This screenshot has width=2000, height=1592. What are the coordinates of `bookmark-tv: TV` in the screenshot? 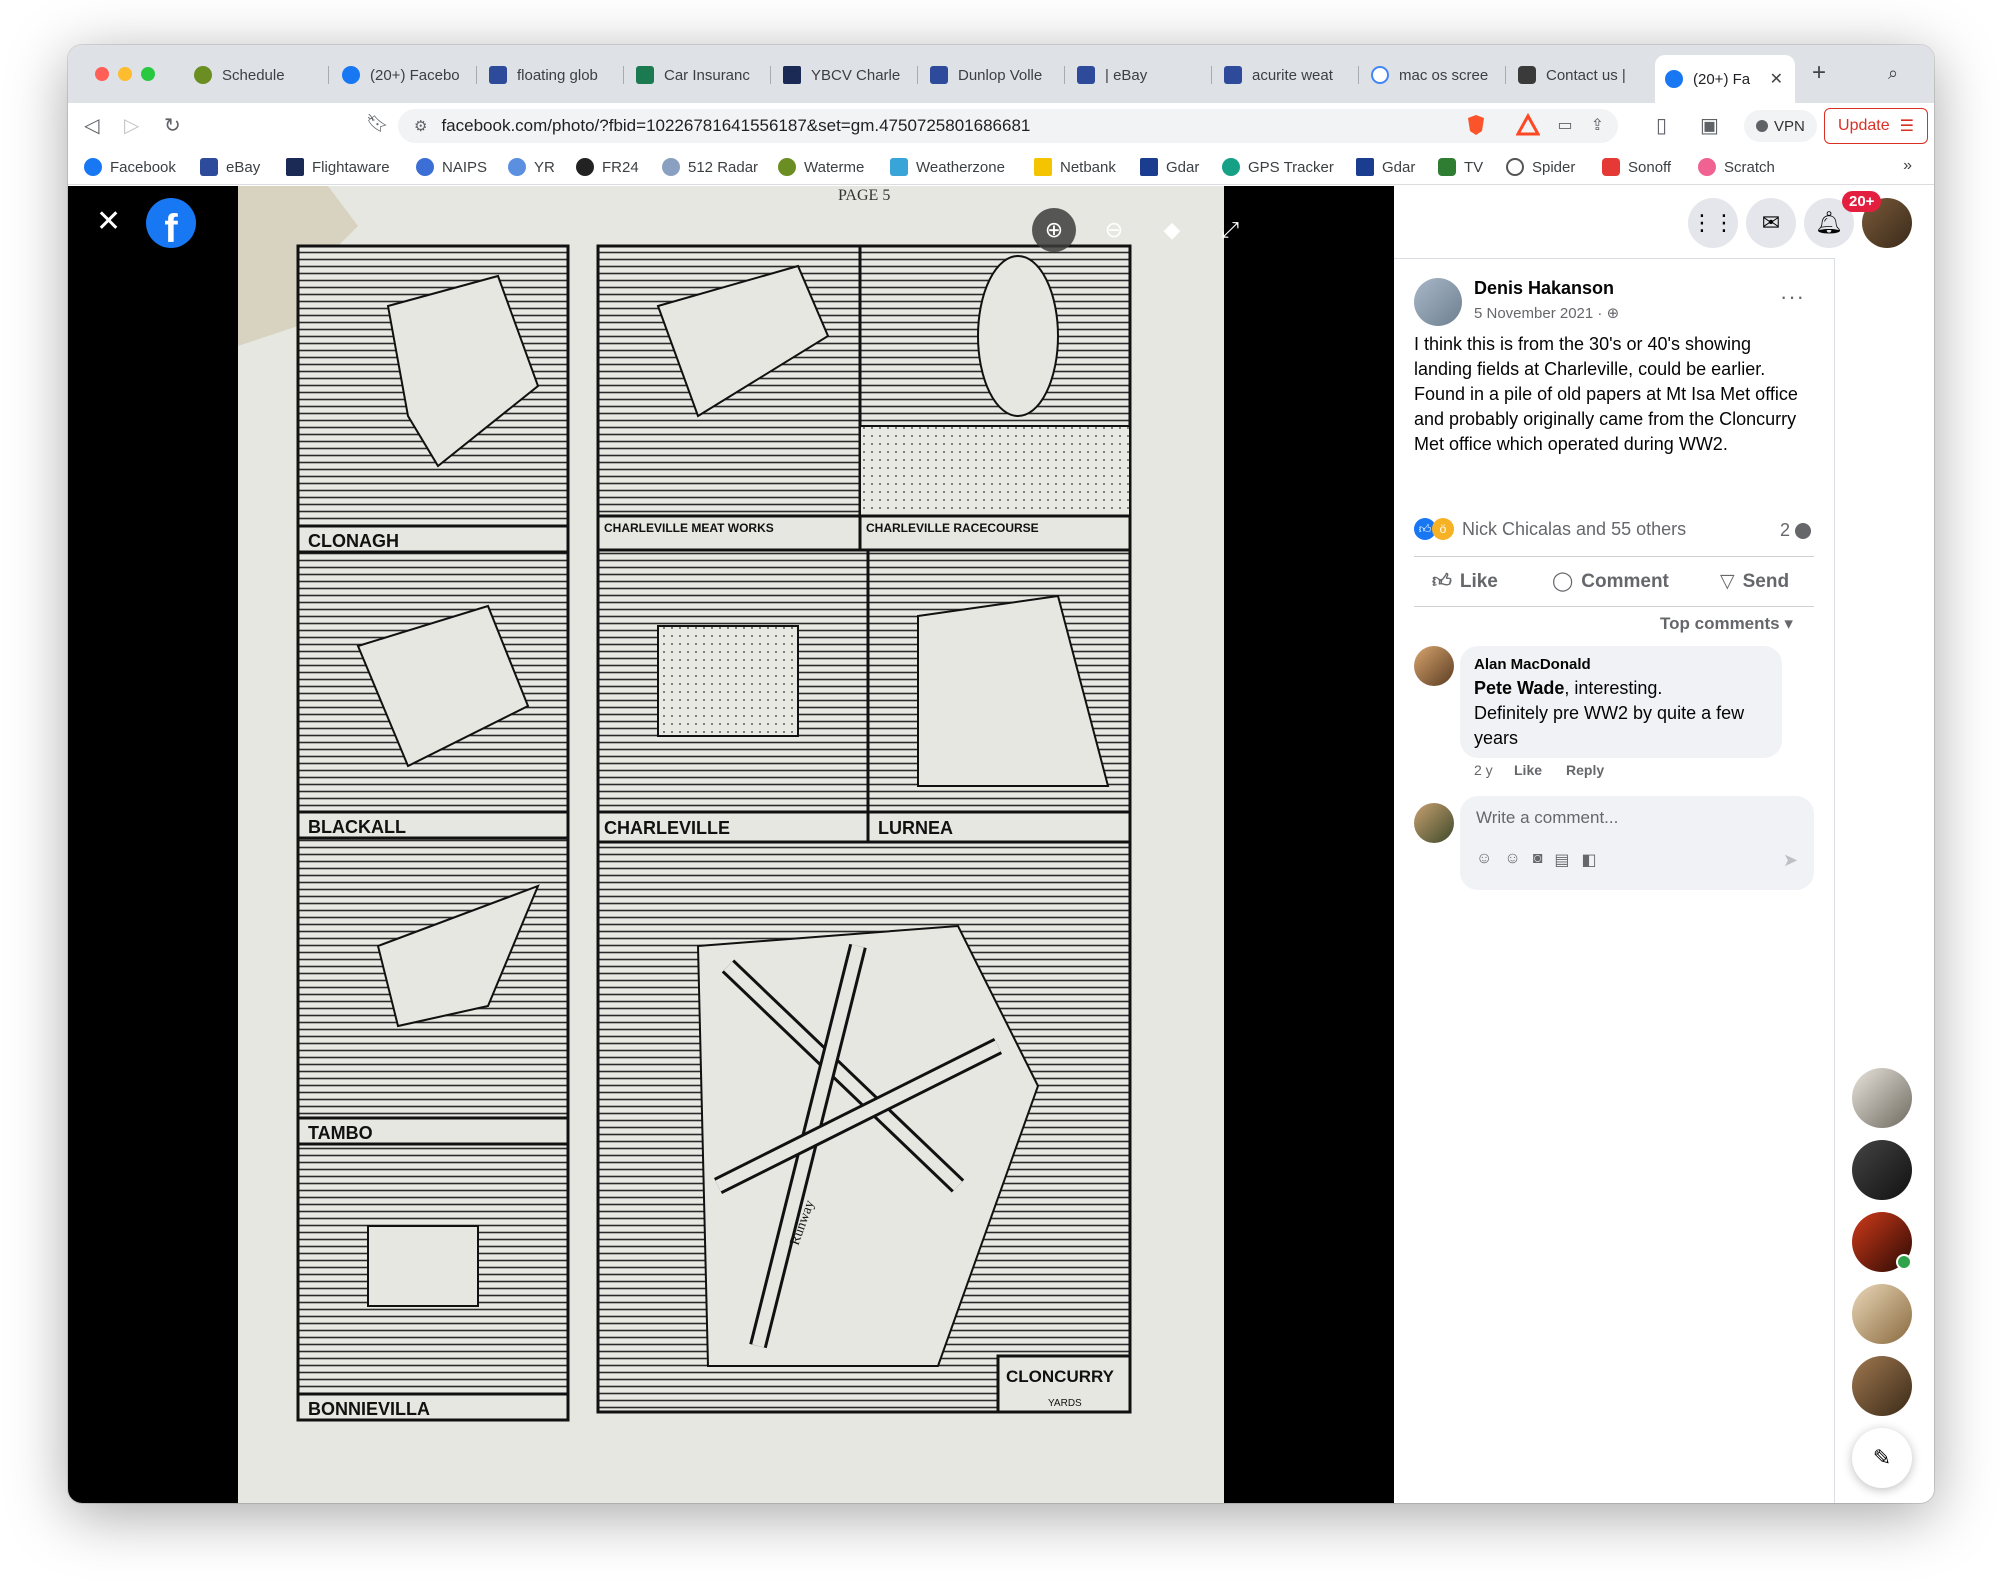 It's located at (1460, 167).